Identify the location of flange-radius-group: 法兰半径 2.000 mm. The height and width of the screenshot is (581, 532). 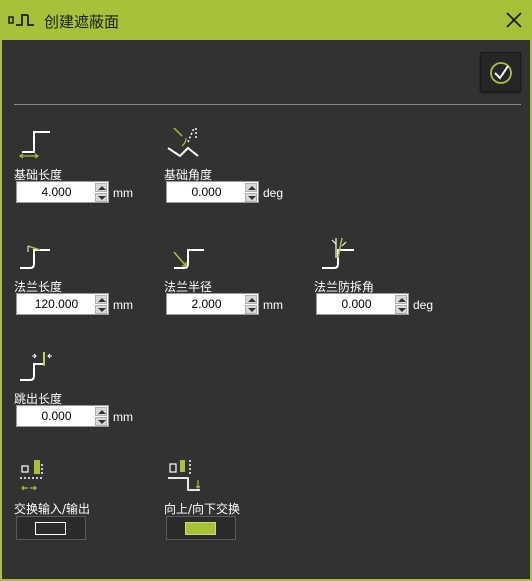
(234, 283).